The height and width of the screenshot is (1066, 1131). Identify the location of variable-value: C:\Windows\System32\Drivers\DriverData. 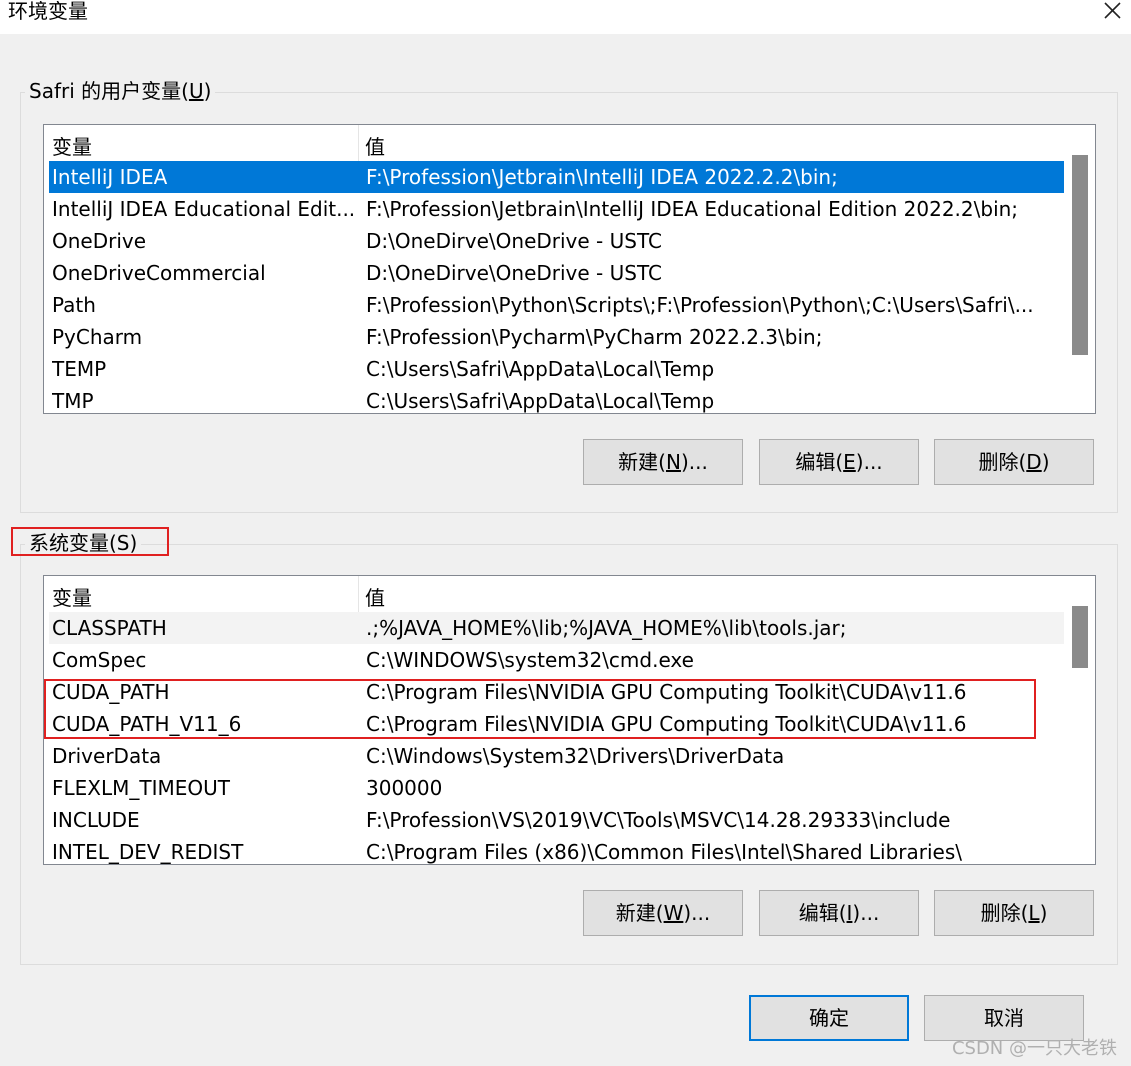
(575, 756).